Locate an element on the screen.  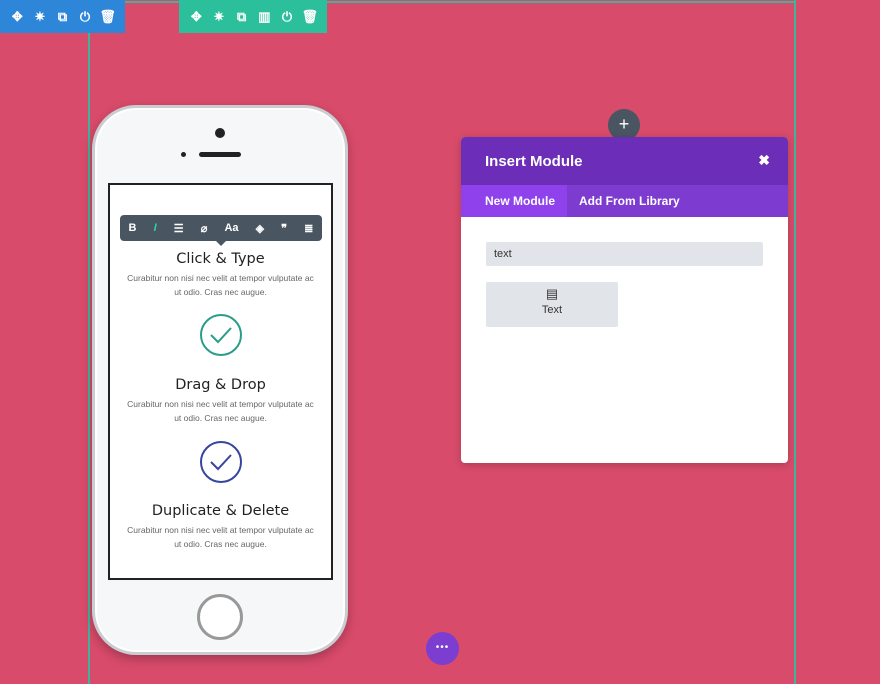
section-border-left is located at coordinates (89, 342).